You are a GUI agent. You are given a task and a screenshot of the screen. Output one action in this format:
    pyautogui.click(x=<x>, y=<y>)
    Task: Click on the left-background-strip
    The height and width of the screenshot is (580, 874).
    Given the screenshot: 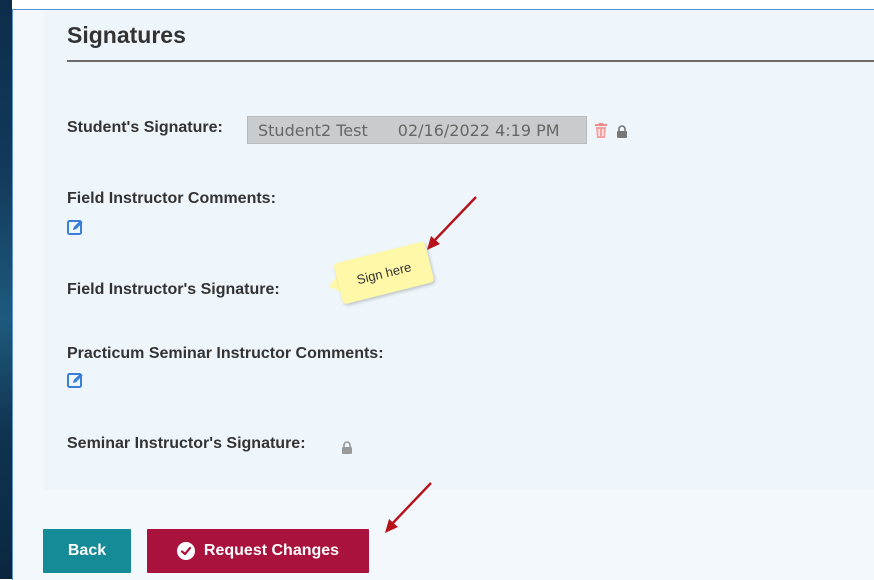 What is the action you would take?
    pyautogui.click(x=6, y=289)
    